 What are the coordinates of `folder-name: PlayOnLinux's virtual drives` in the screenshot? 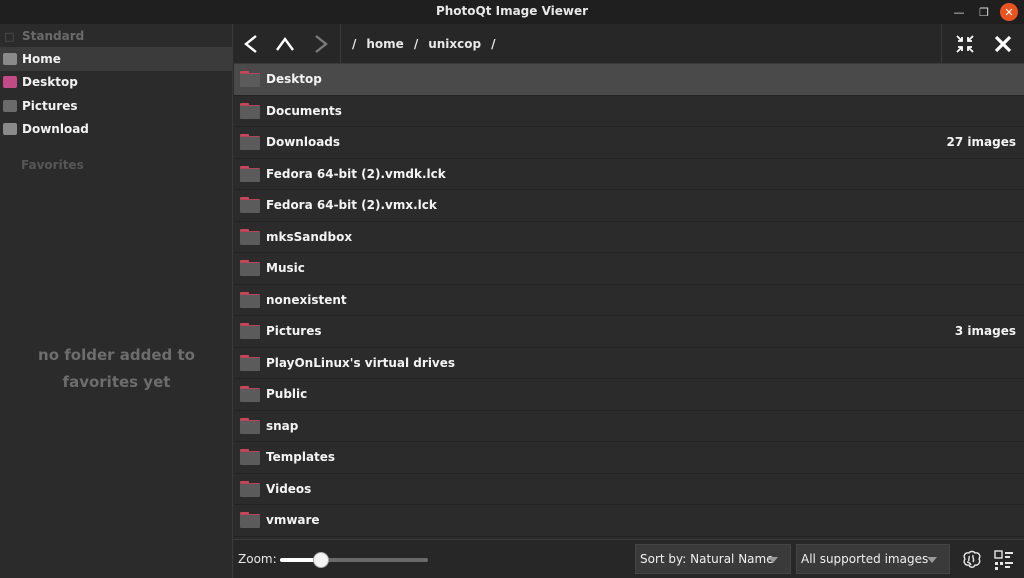 It's located at (361, 362).